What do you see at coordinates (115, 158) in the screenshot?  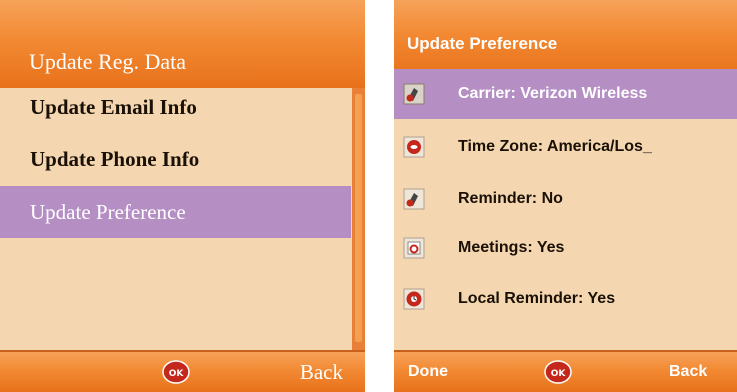 I see `menu-item-label: Update Phone Info` at bounding box center [115, 158].